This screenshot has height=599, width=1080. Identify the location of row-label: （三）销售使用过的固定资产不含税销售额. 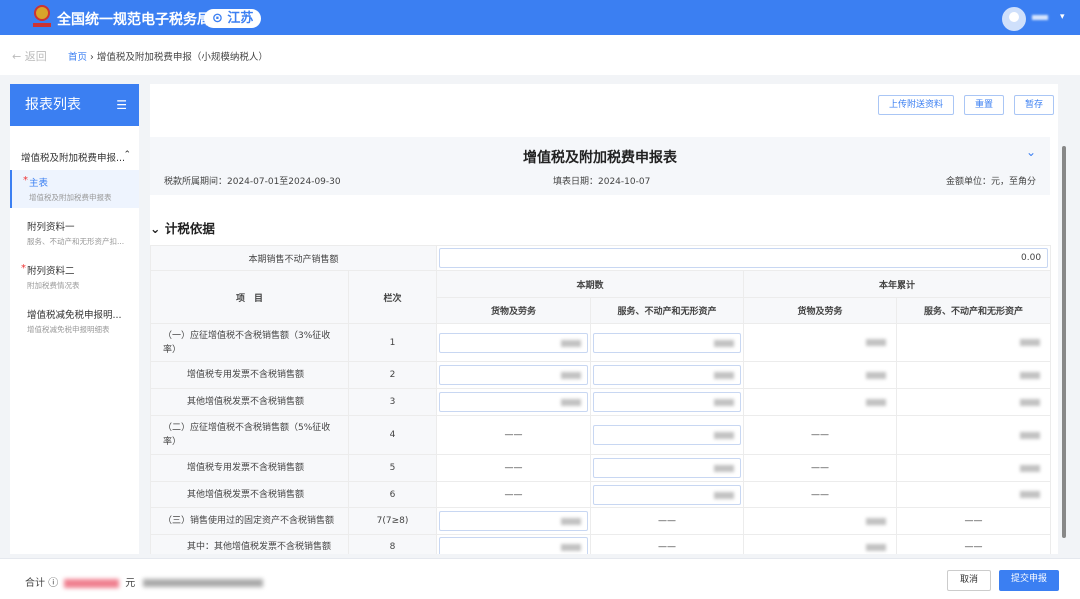
(249, 521).